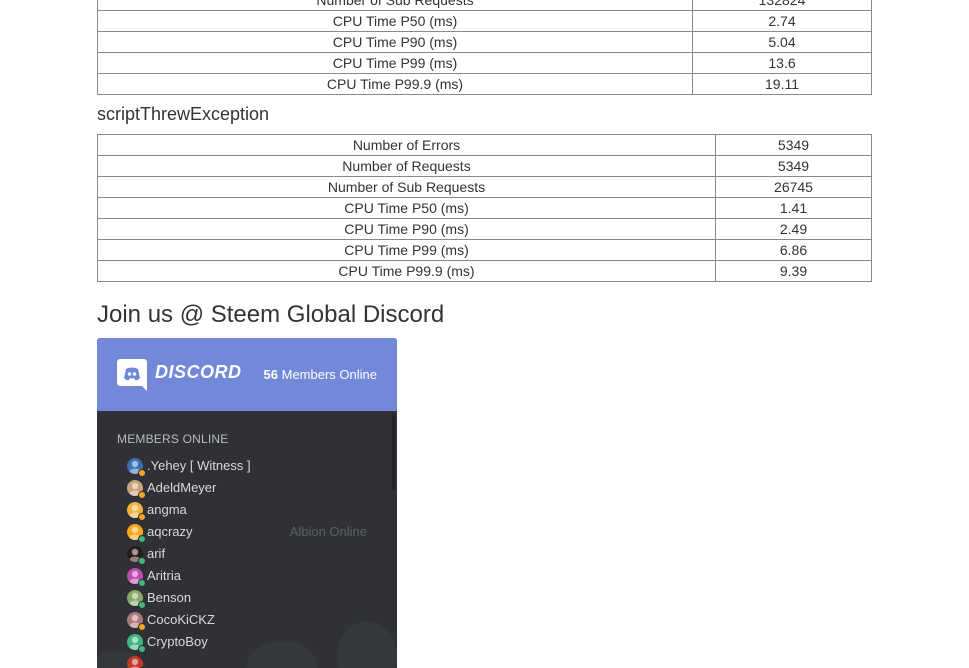 The width and height of the screenshot is (969, 668). Describe the element at coordinates (181, 488) in the screenshot. I see `member-name: AdeldMeyer` at that location.